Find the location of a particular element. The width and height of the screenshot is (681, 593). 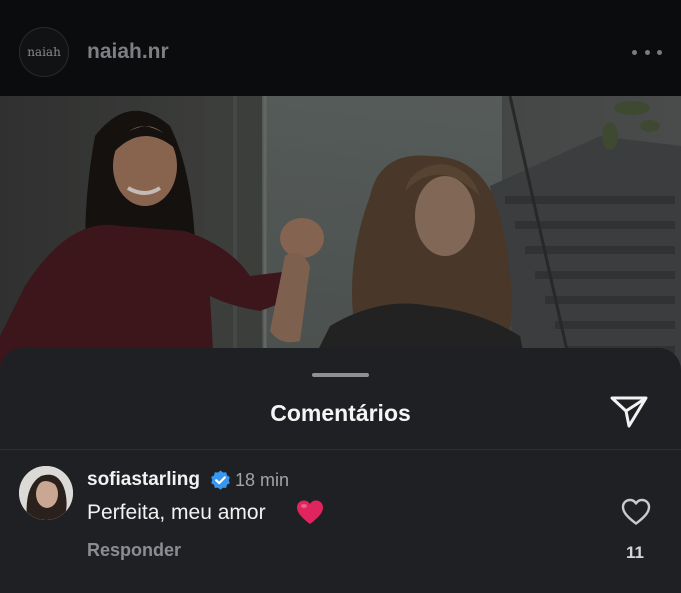

commenter-avatar is located at coordinates (46, 493).